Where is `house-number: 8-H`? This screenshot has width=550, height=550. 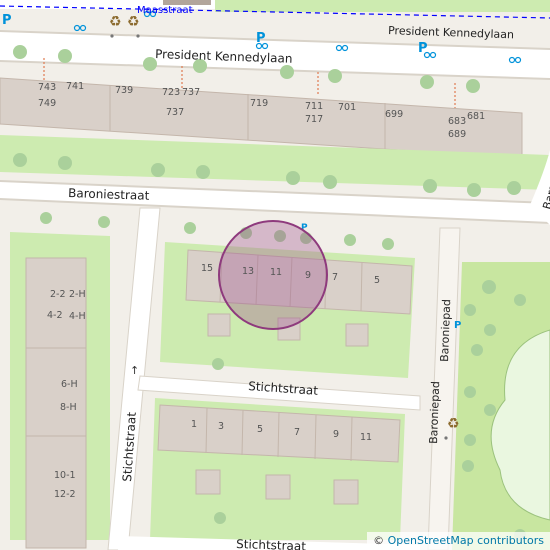
house-number: 8-H is located at coordinates (68, 407).